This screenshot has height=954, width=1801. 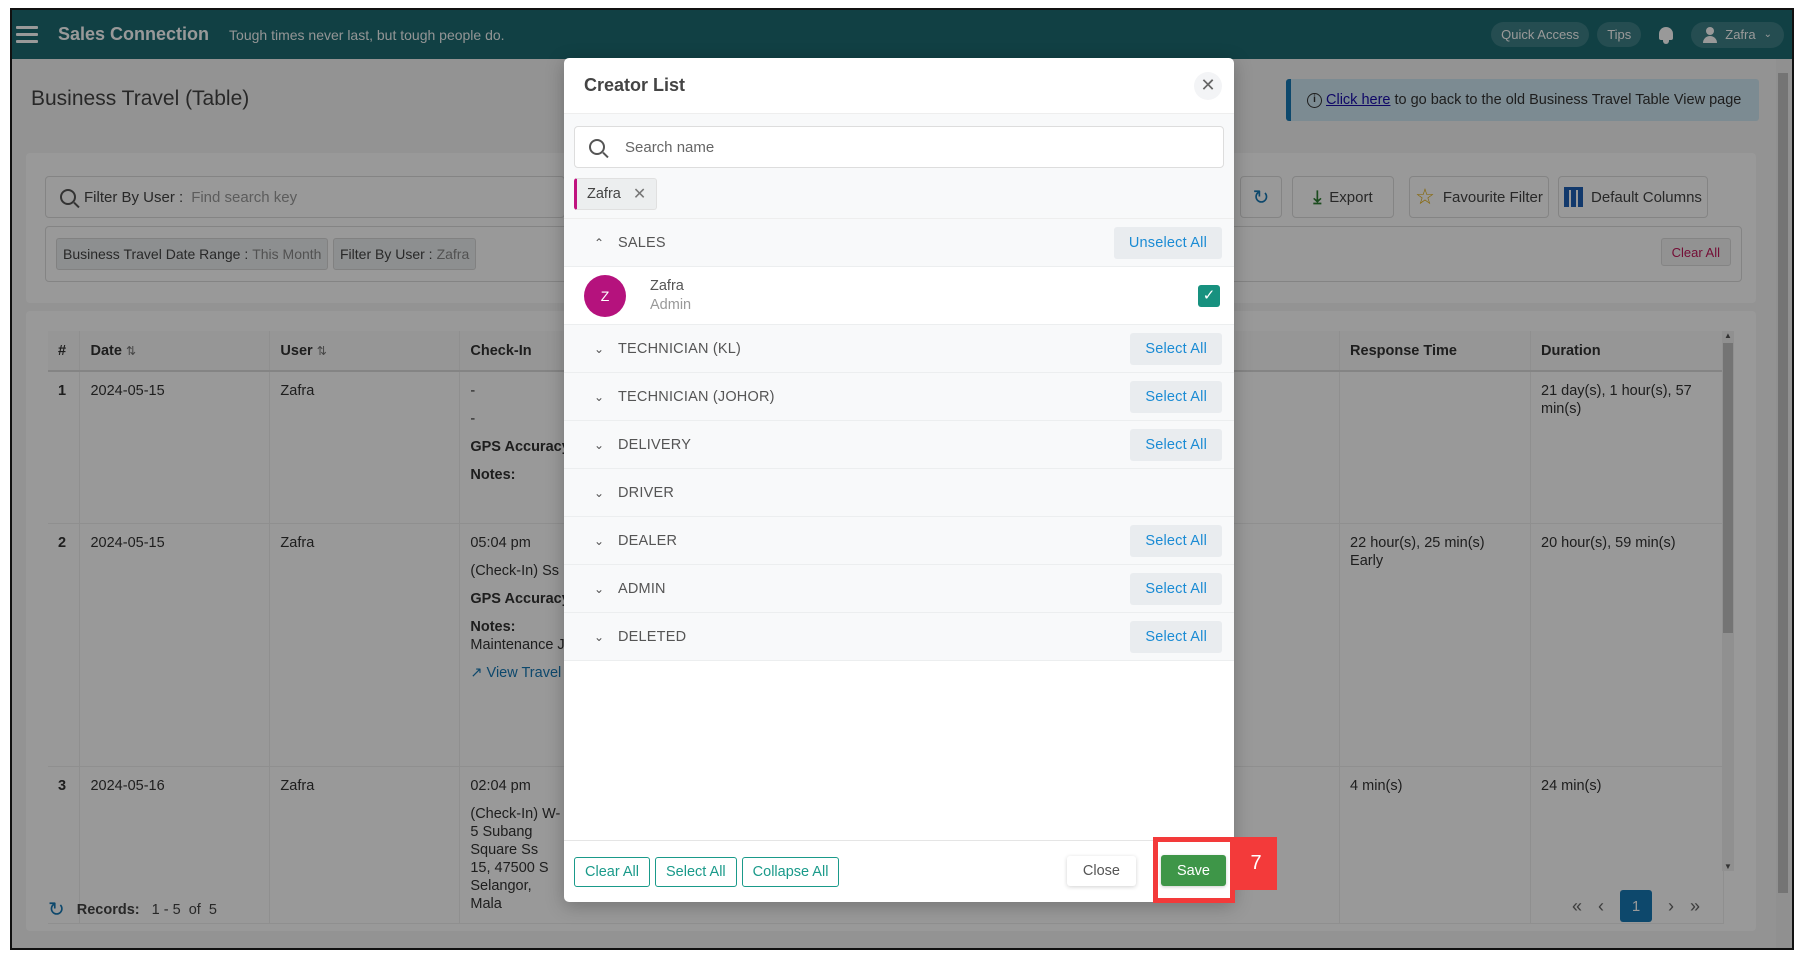 I want to click on collapse-all-button: Collapse All, so click(x=790, y=871).